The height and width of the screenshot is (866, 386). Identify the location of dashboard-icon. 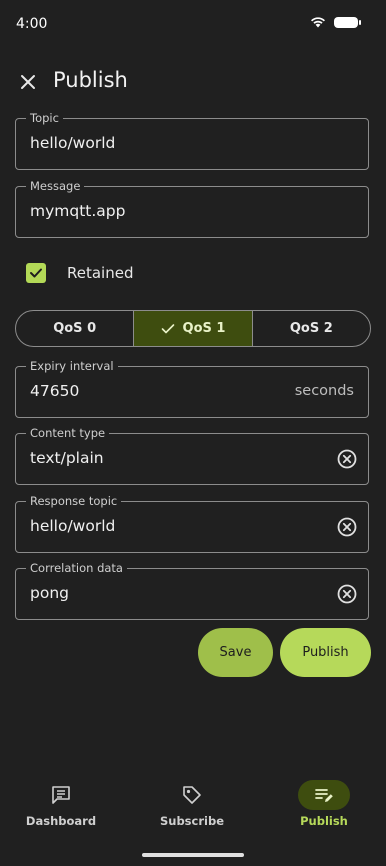
(61, 795).